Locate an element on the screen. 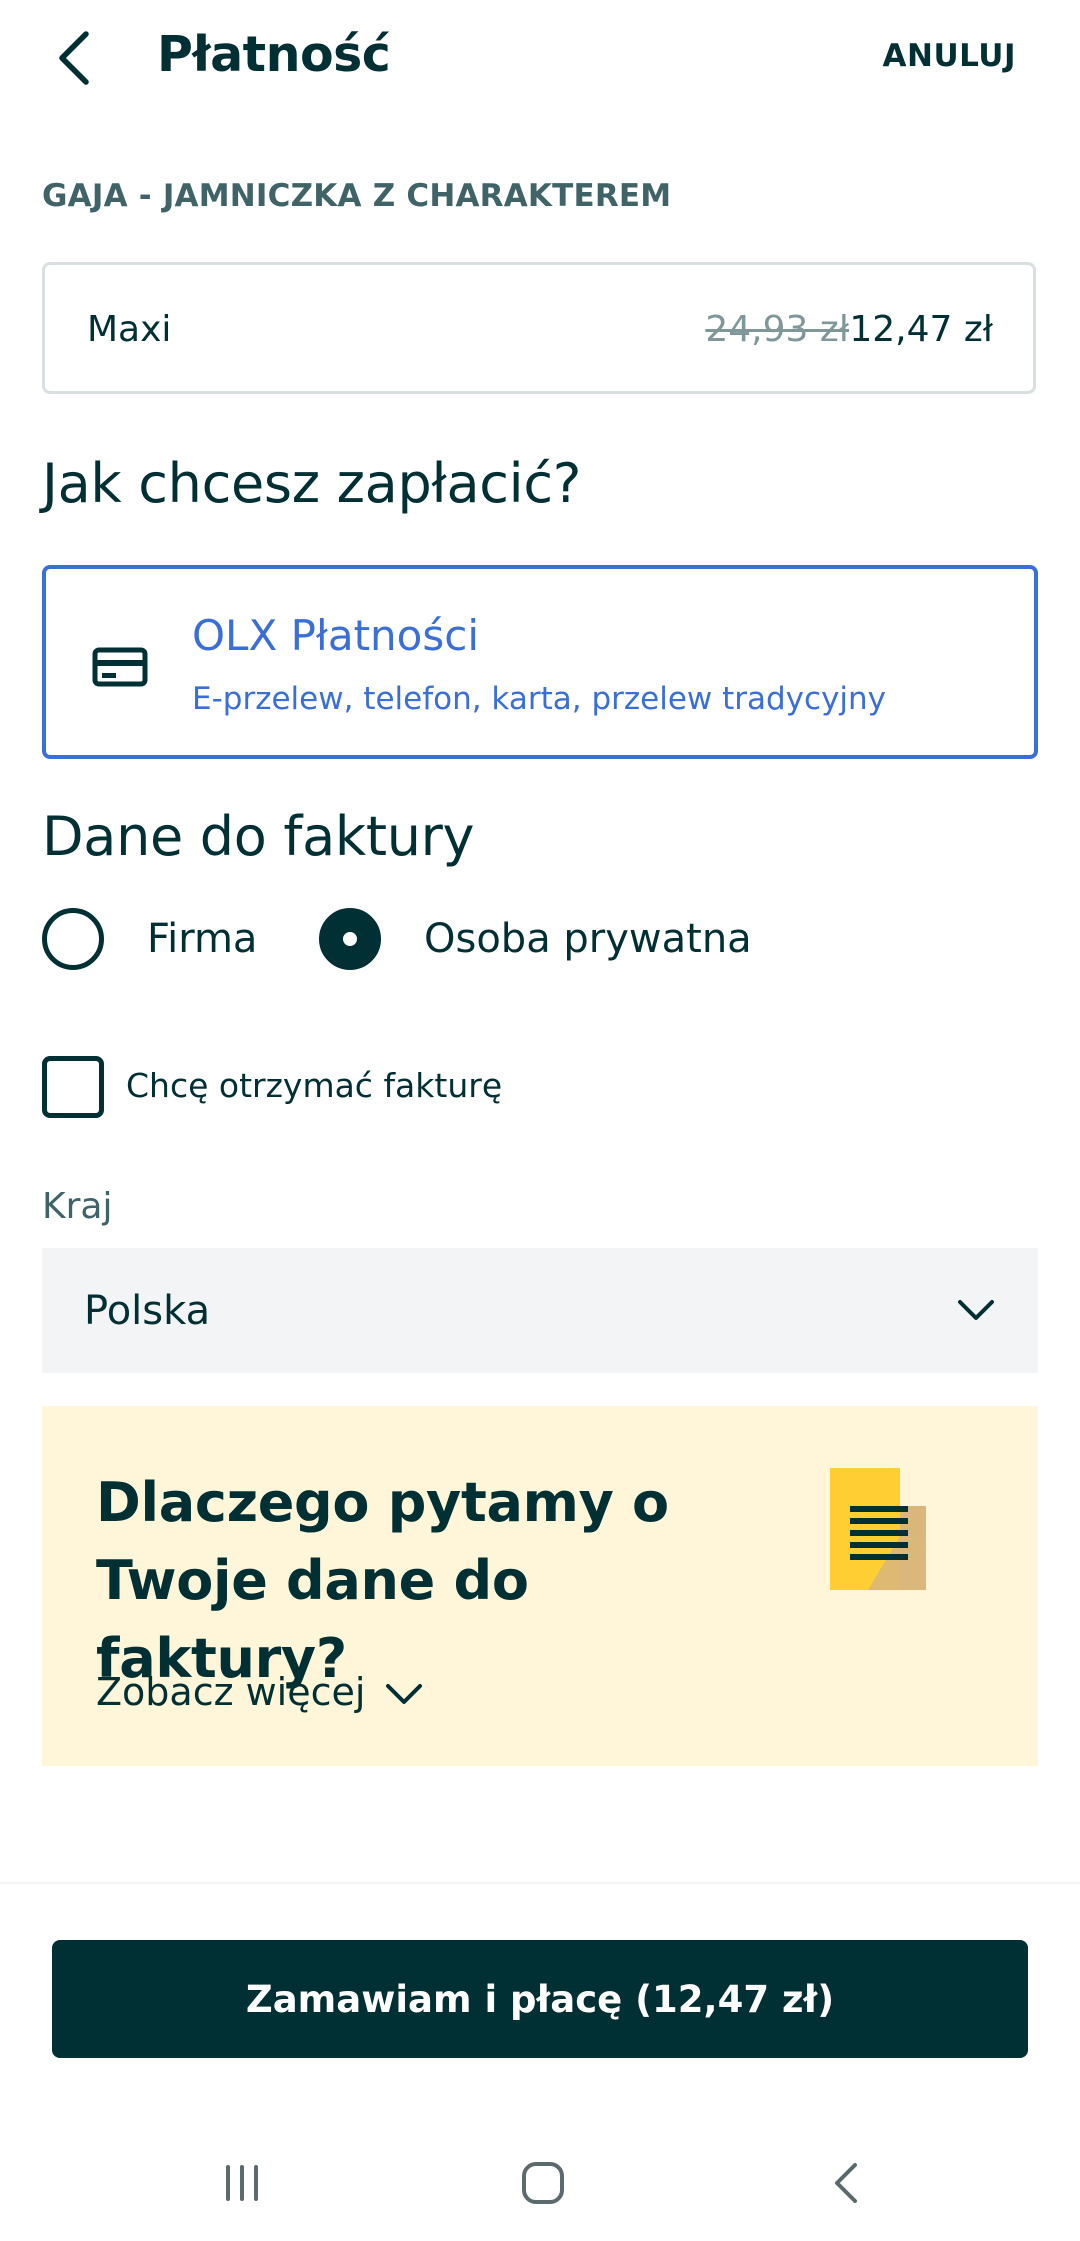  payment-heading: Jak chcesz zapłacić? is located at coordinates (312, 483).